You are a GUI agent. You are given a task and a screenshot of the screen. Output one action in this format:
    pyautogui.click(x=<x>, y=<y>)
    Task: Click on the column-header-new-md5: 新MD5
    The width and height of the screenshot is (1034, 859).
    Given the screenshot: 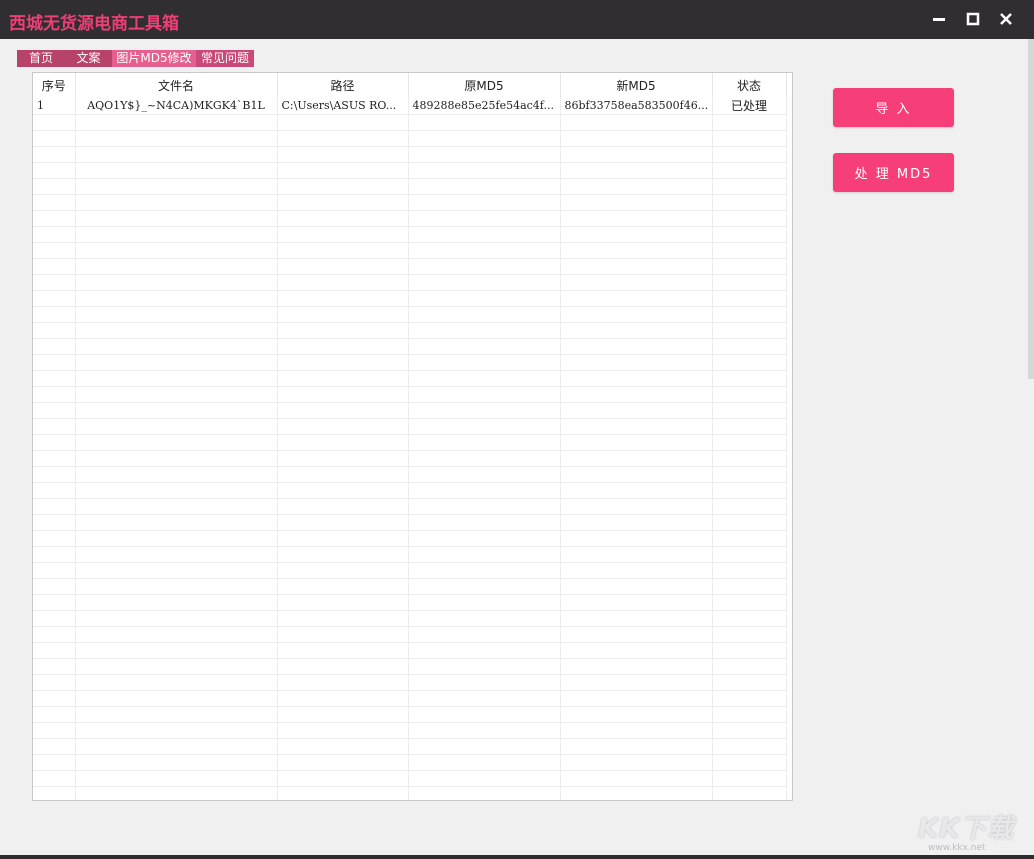 What is the action you would take?
    pyautogui.click(x=636, y=85)
    